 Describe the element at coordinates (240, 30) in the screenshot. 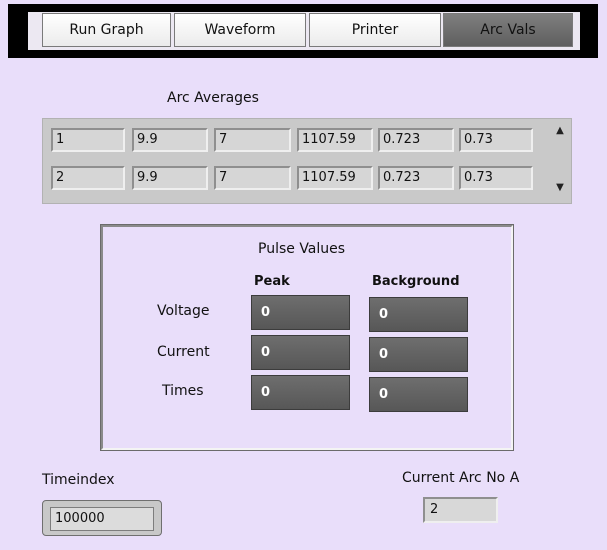

I see `tab-waveform: Waveform` at that location.